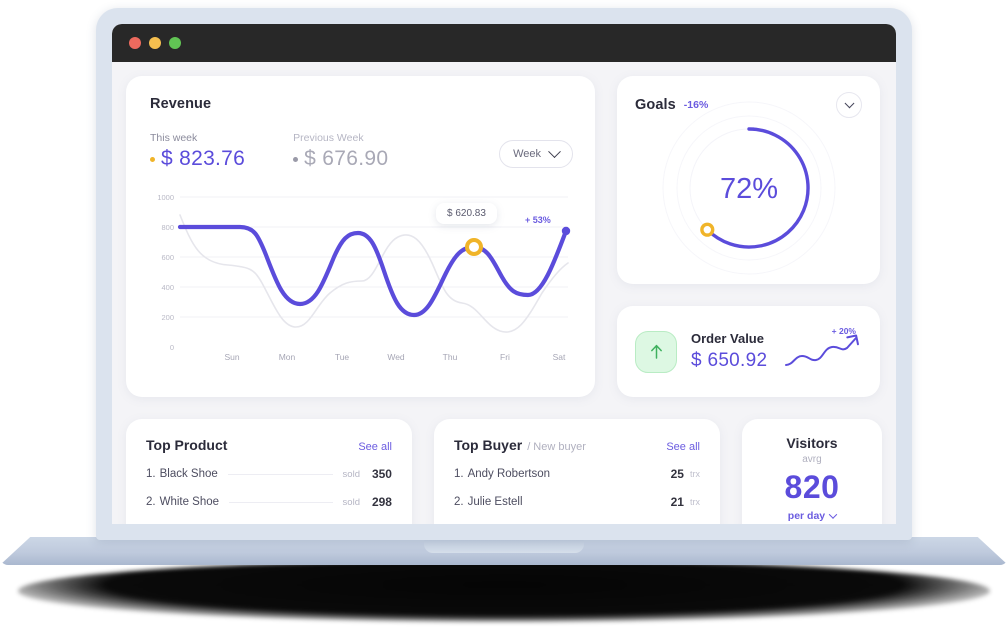 The height and width of the screenshot is (635, 1008). I want to click on visitors-card: Visitors avrg 820 per day, so click(811, 471).